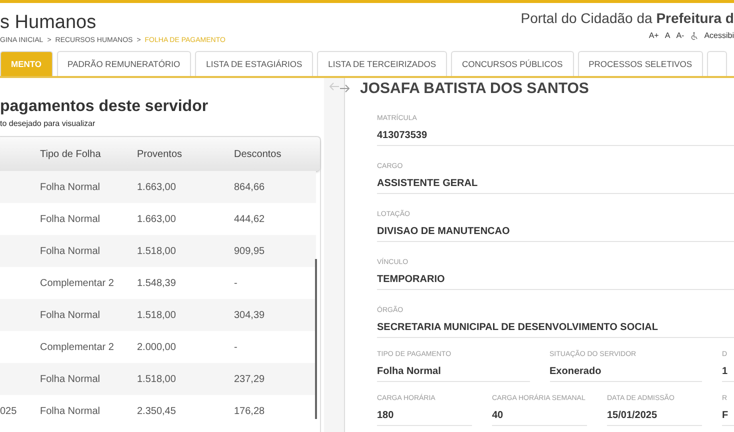  What do you see at coordinates (71, 154) in the screenshot?
I see `column-header: Tipo de Folha` at bounding box center [71, 154].